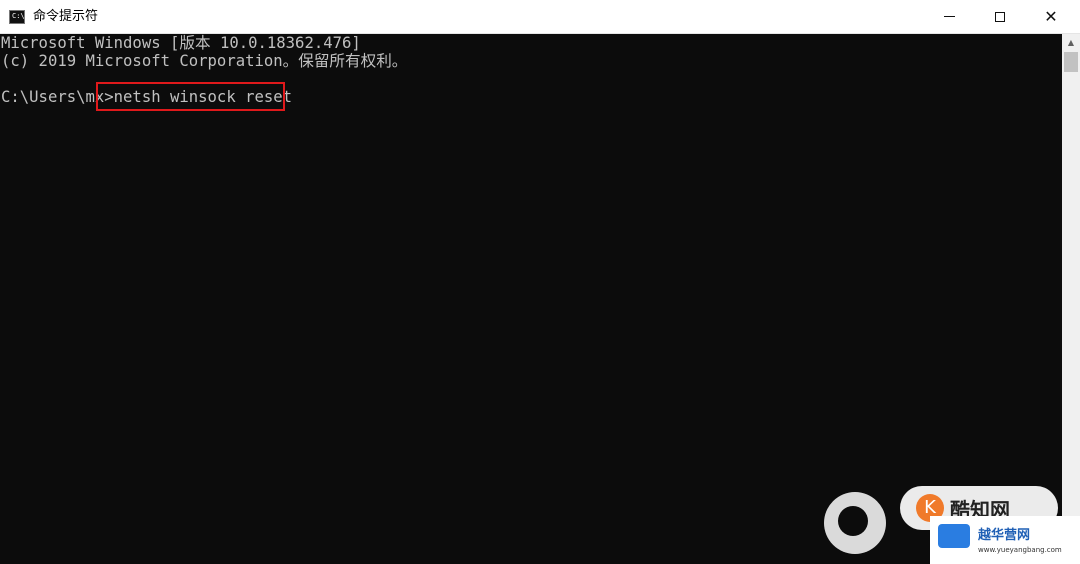 The width and height of the screenshot is (1080, 564). I want to click on close-button: ✕, so click(1051, 16).